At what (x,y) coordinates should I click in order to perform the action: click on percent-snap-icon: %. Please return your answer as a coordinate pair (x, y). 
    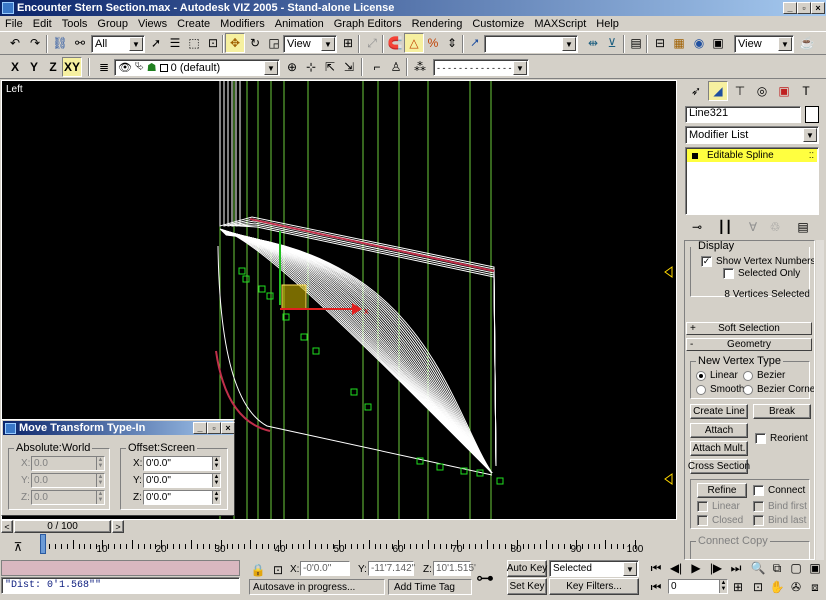
    Looking at the image, I should click on (433, 43).